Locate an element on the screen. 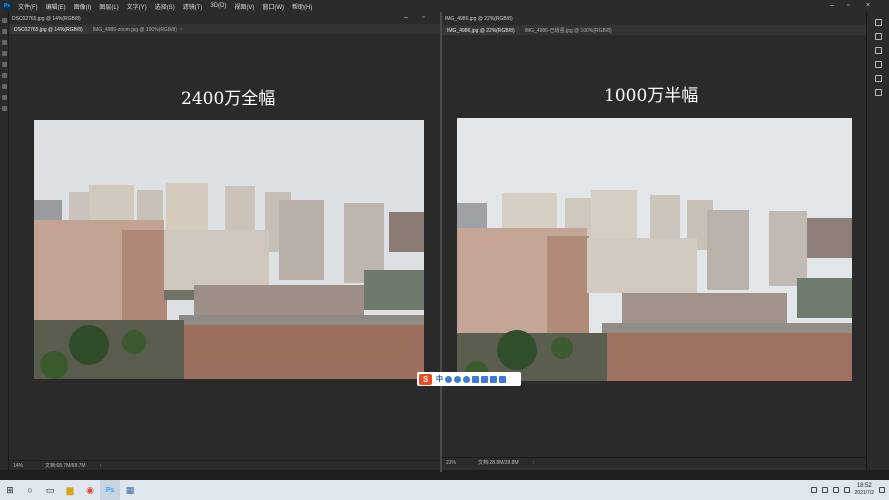 The width and height of the screenshot is (889, 500). right-tab-2: IMG_4986-已增强.jpg @ 100%(RGB/8) is located at coordinates (568, 30).